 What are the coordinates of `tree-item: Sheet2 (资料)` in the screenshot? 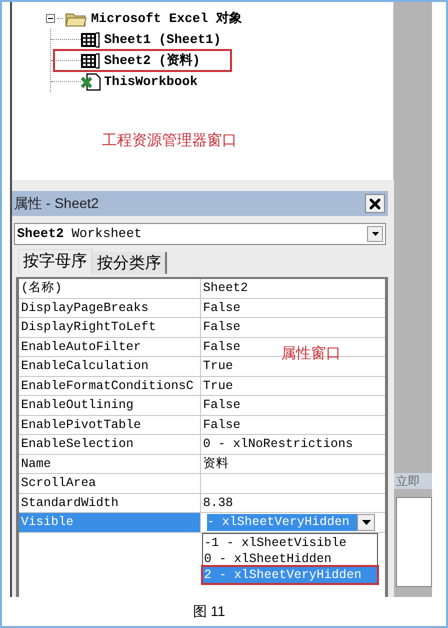 It's located at (152, 60).